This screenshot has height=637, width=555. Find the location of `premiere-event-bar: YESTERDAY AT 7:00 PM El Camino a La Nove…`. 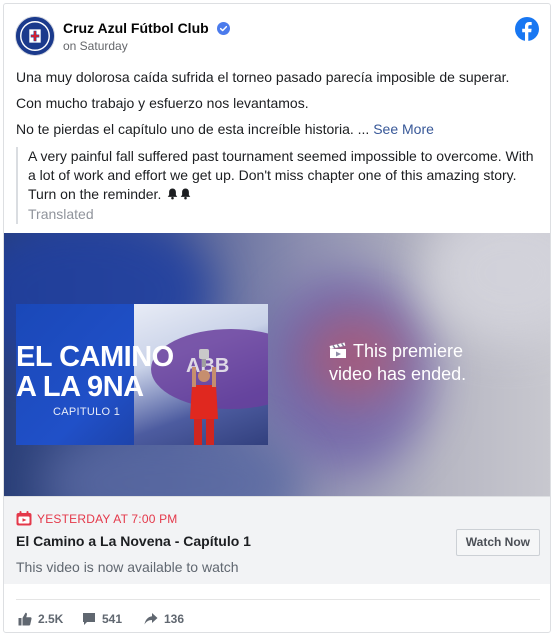

premiere-event-bar: YESTERDAY AT 7:00 PM El Camino a La Nove… is located at coordinates (277, 540).